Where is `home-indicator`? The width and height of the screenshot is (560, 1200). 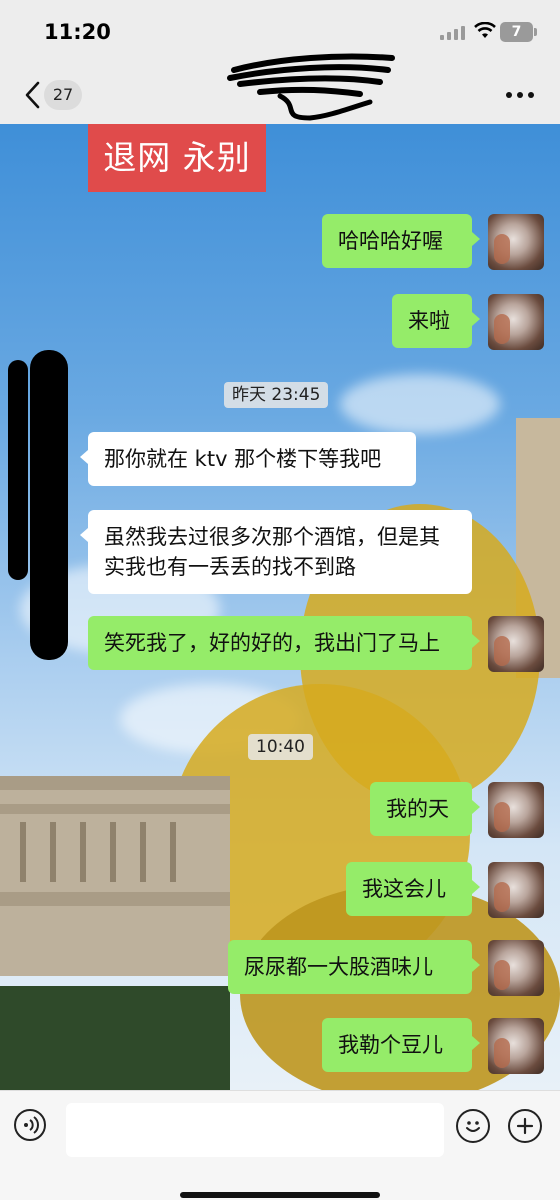
home-indicator is located at coordinates (280, 1195).